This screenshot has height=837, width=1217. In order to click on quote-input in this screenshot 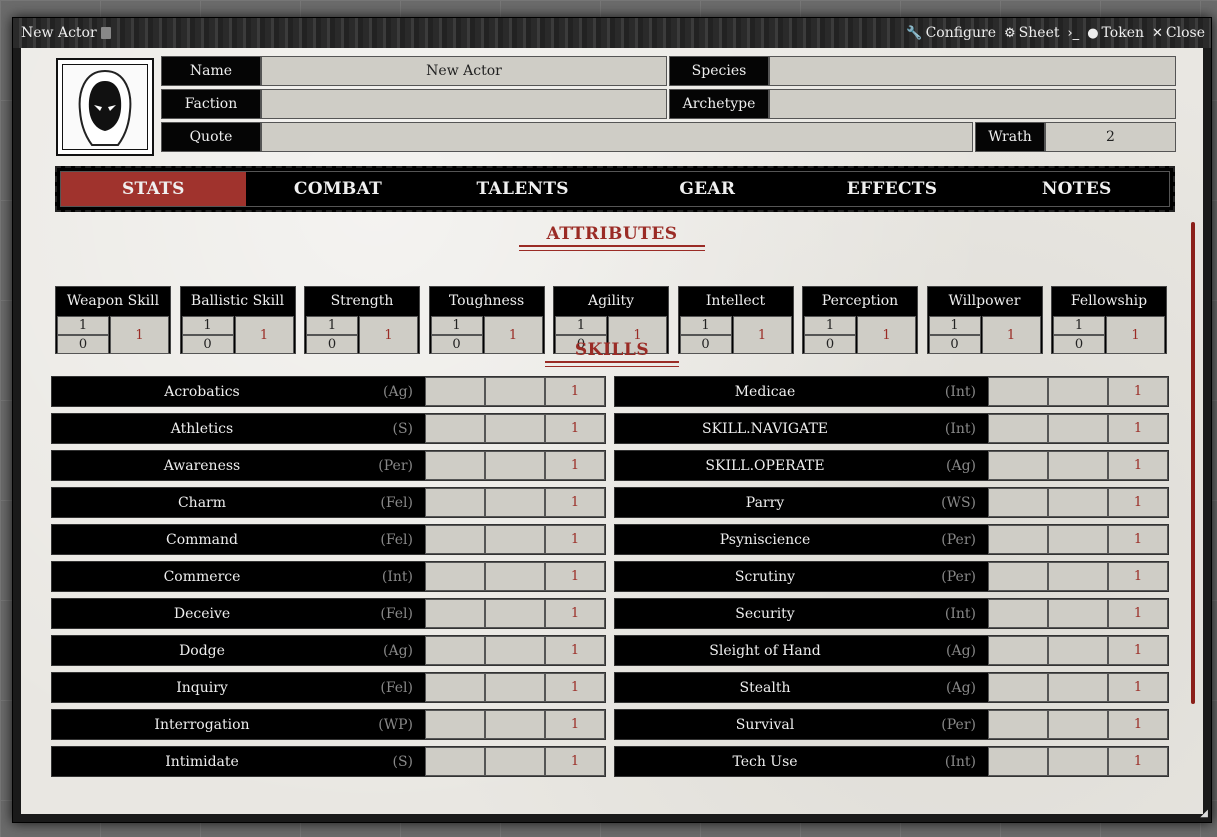, I will do `click(617, 137)`.